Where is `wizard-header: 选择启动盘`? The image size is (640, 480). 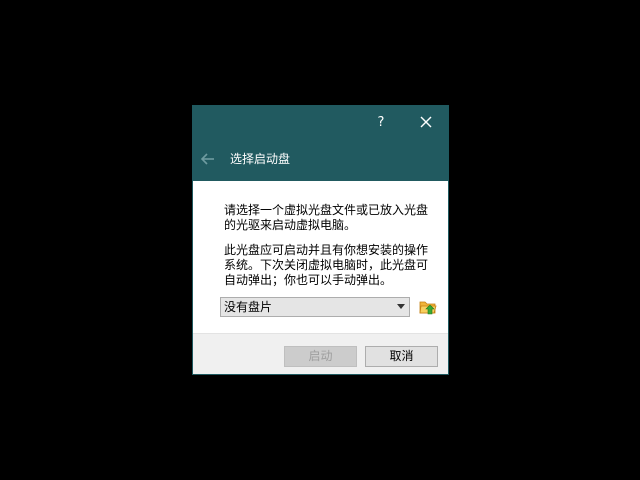 wizard-header: 选择启动盘 is located at coordinates (320, 159).